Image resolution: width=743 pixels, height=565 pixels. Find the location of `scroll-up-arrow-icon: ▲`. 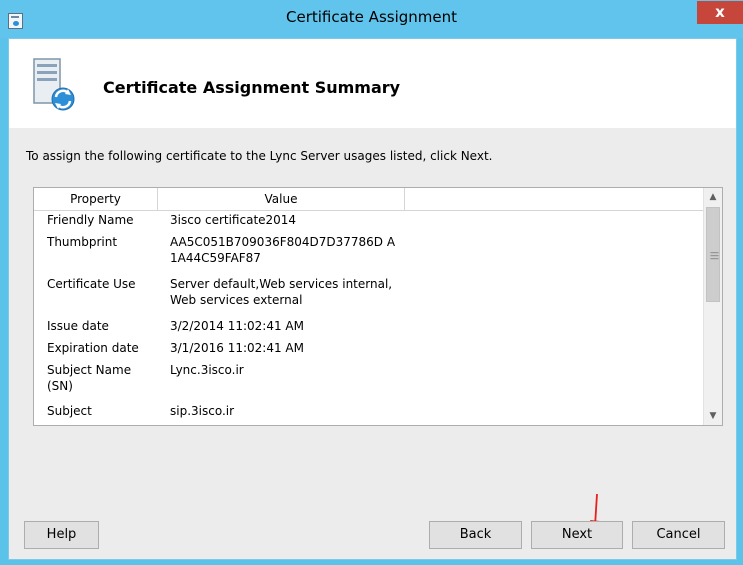

scroll-up-arrow-icon: ▲ is located at coordinates (713, 197).